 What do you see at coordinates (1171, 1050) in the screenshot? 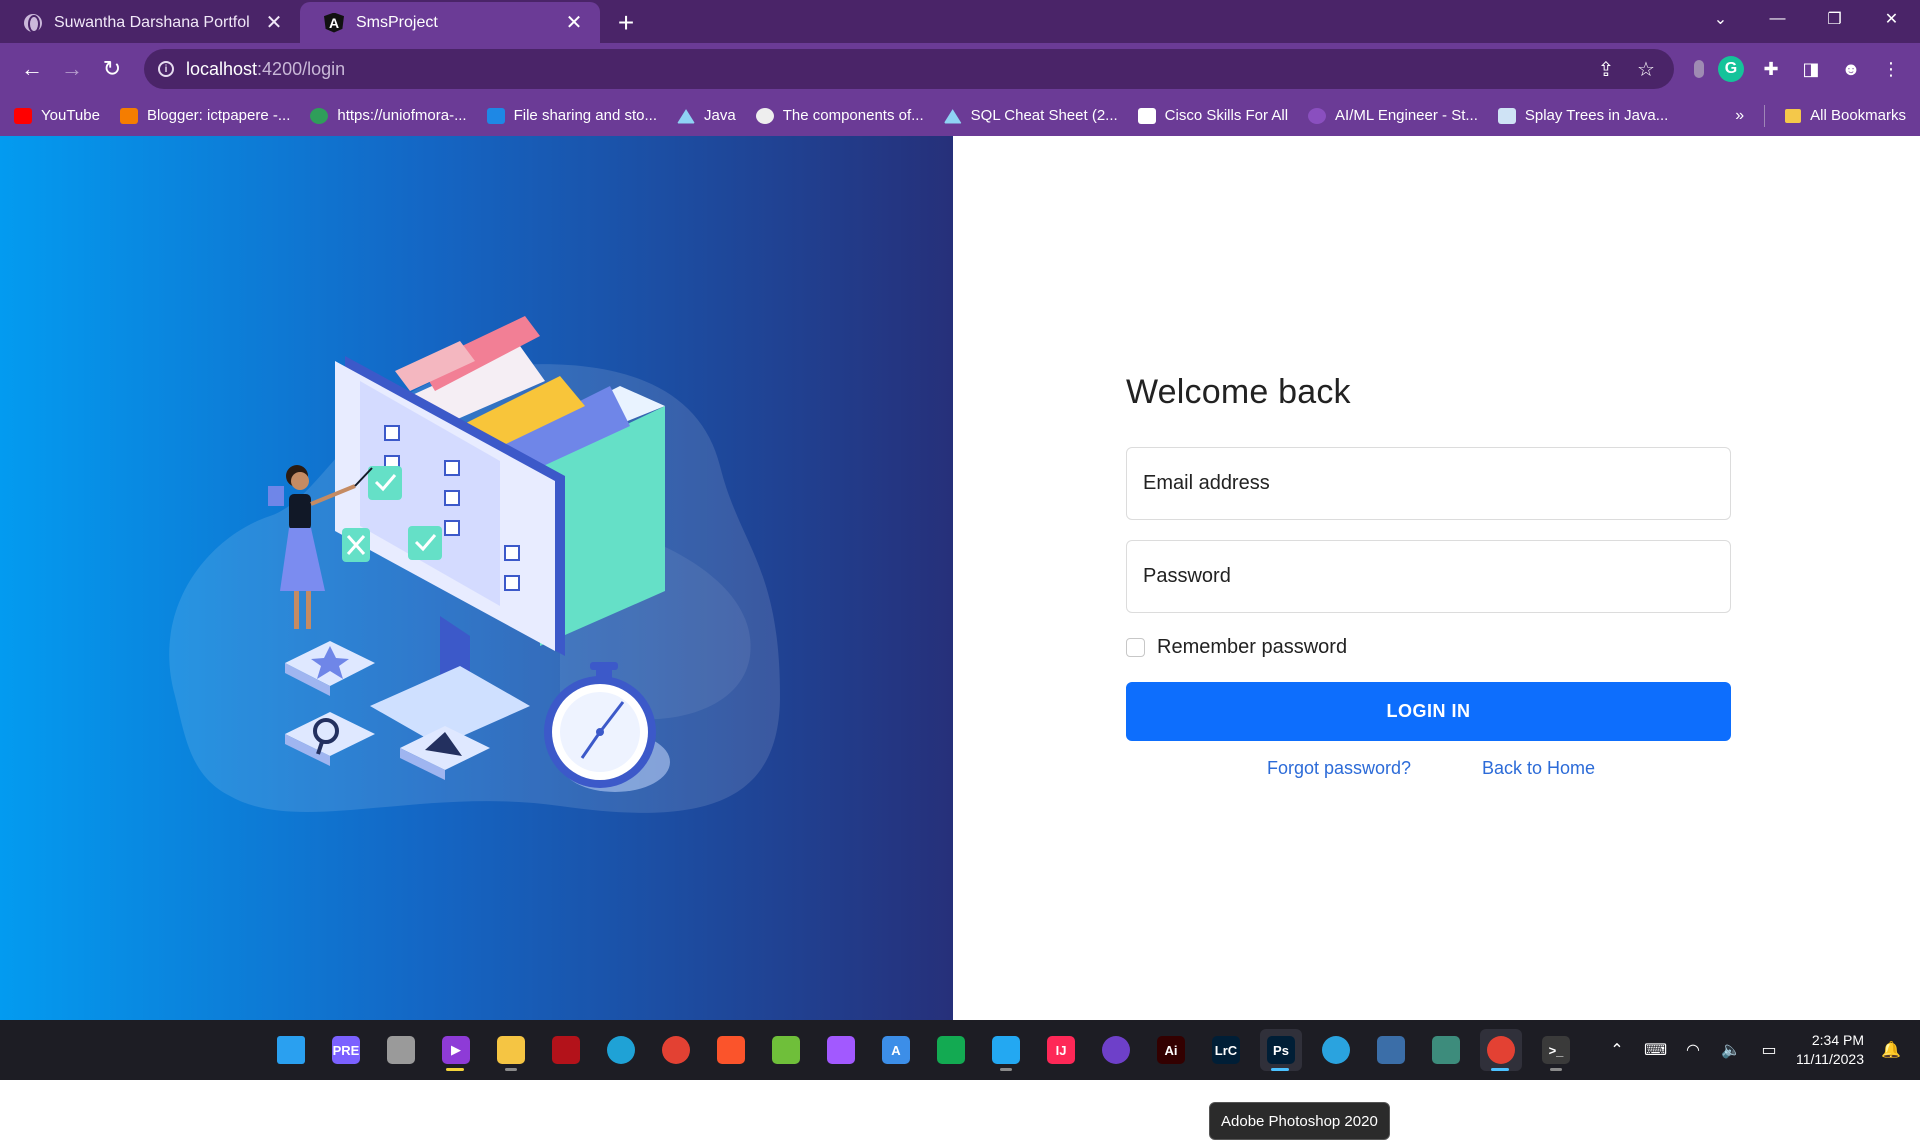
I see `taskbar-app-illustrator: Ai` at bounding box center [1171, 1050].